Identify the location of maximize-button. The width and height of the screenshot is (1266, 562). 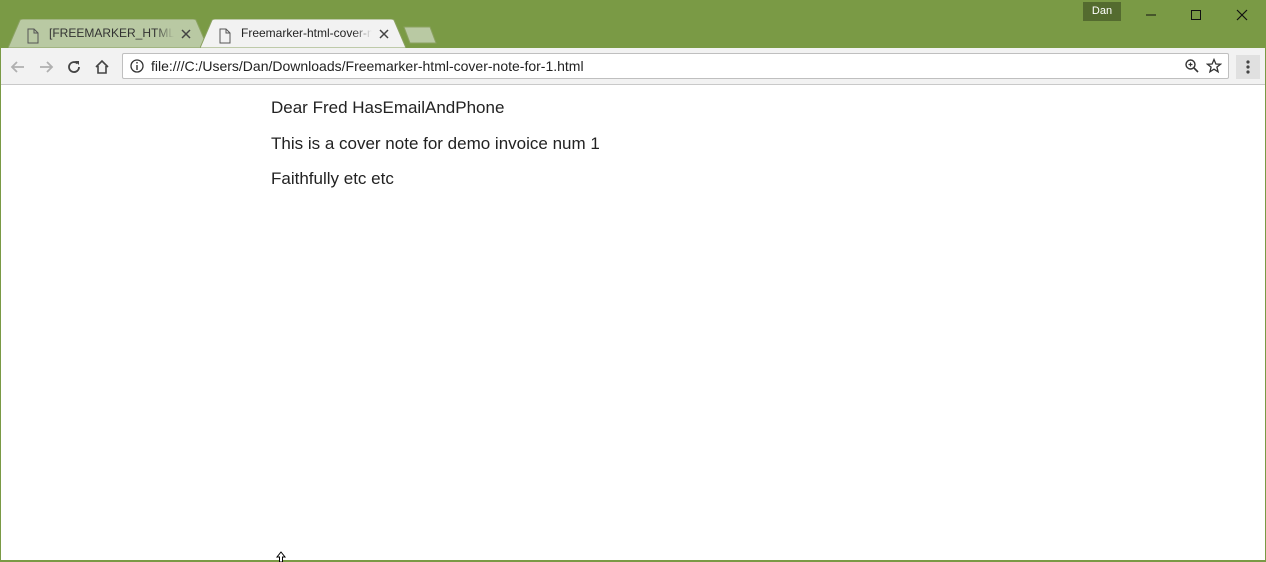
(1196, 15).